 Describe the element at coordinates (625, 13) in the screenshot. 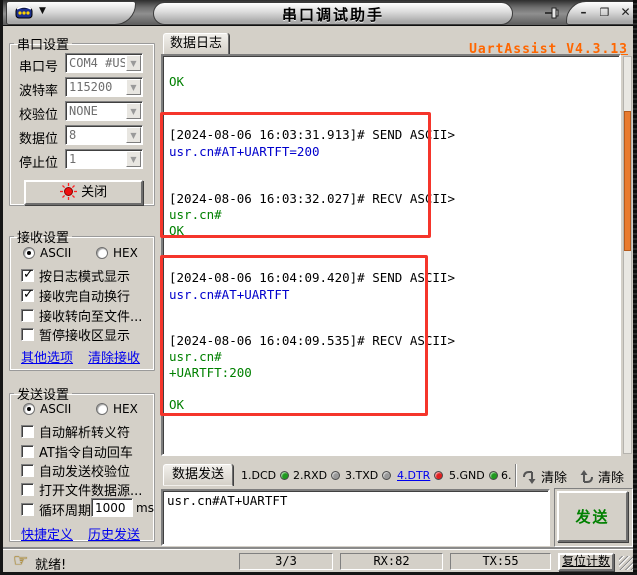

I see `close-button: ✕` at that location.